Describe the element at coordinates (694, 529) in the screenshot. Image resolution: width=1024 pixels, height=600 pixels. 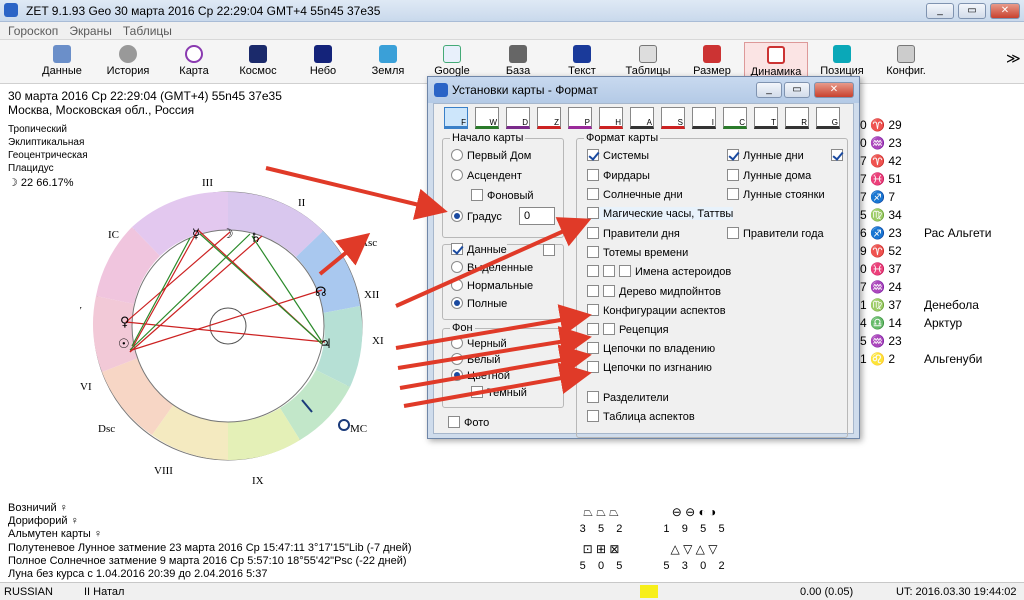
I see `aspect-counts-row3: 1 9 5 5` at that location.